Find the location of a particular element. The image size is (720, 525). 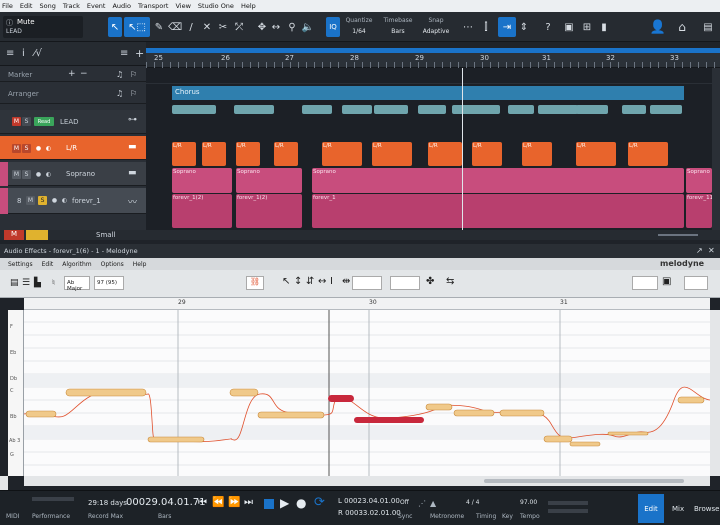

forevr-clip: forevr_11 is located at coordinates (699, 211).